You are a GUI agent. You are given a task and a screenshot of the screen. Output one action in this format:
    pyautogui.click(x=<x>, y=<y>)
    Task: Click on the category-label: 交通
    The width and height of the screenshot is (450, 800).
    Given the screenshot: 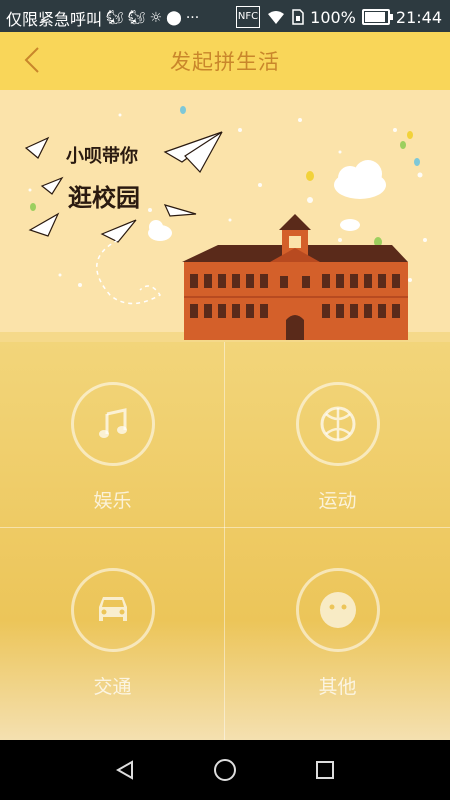 What is the action you would take?
    pyautogui.click(x=112, y=687)
    